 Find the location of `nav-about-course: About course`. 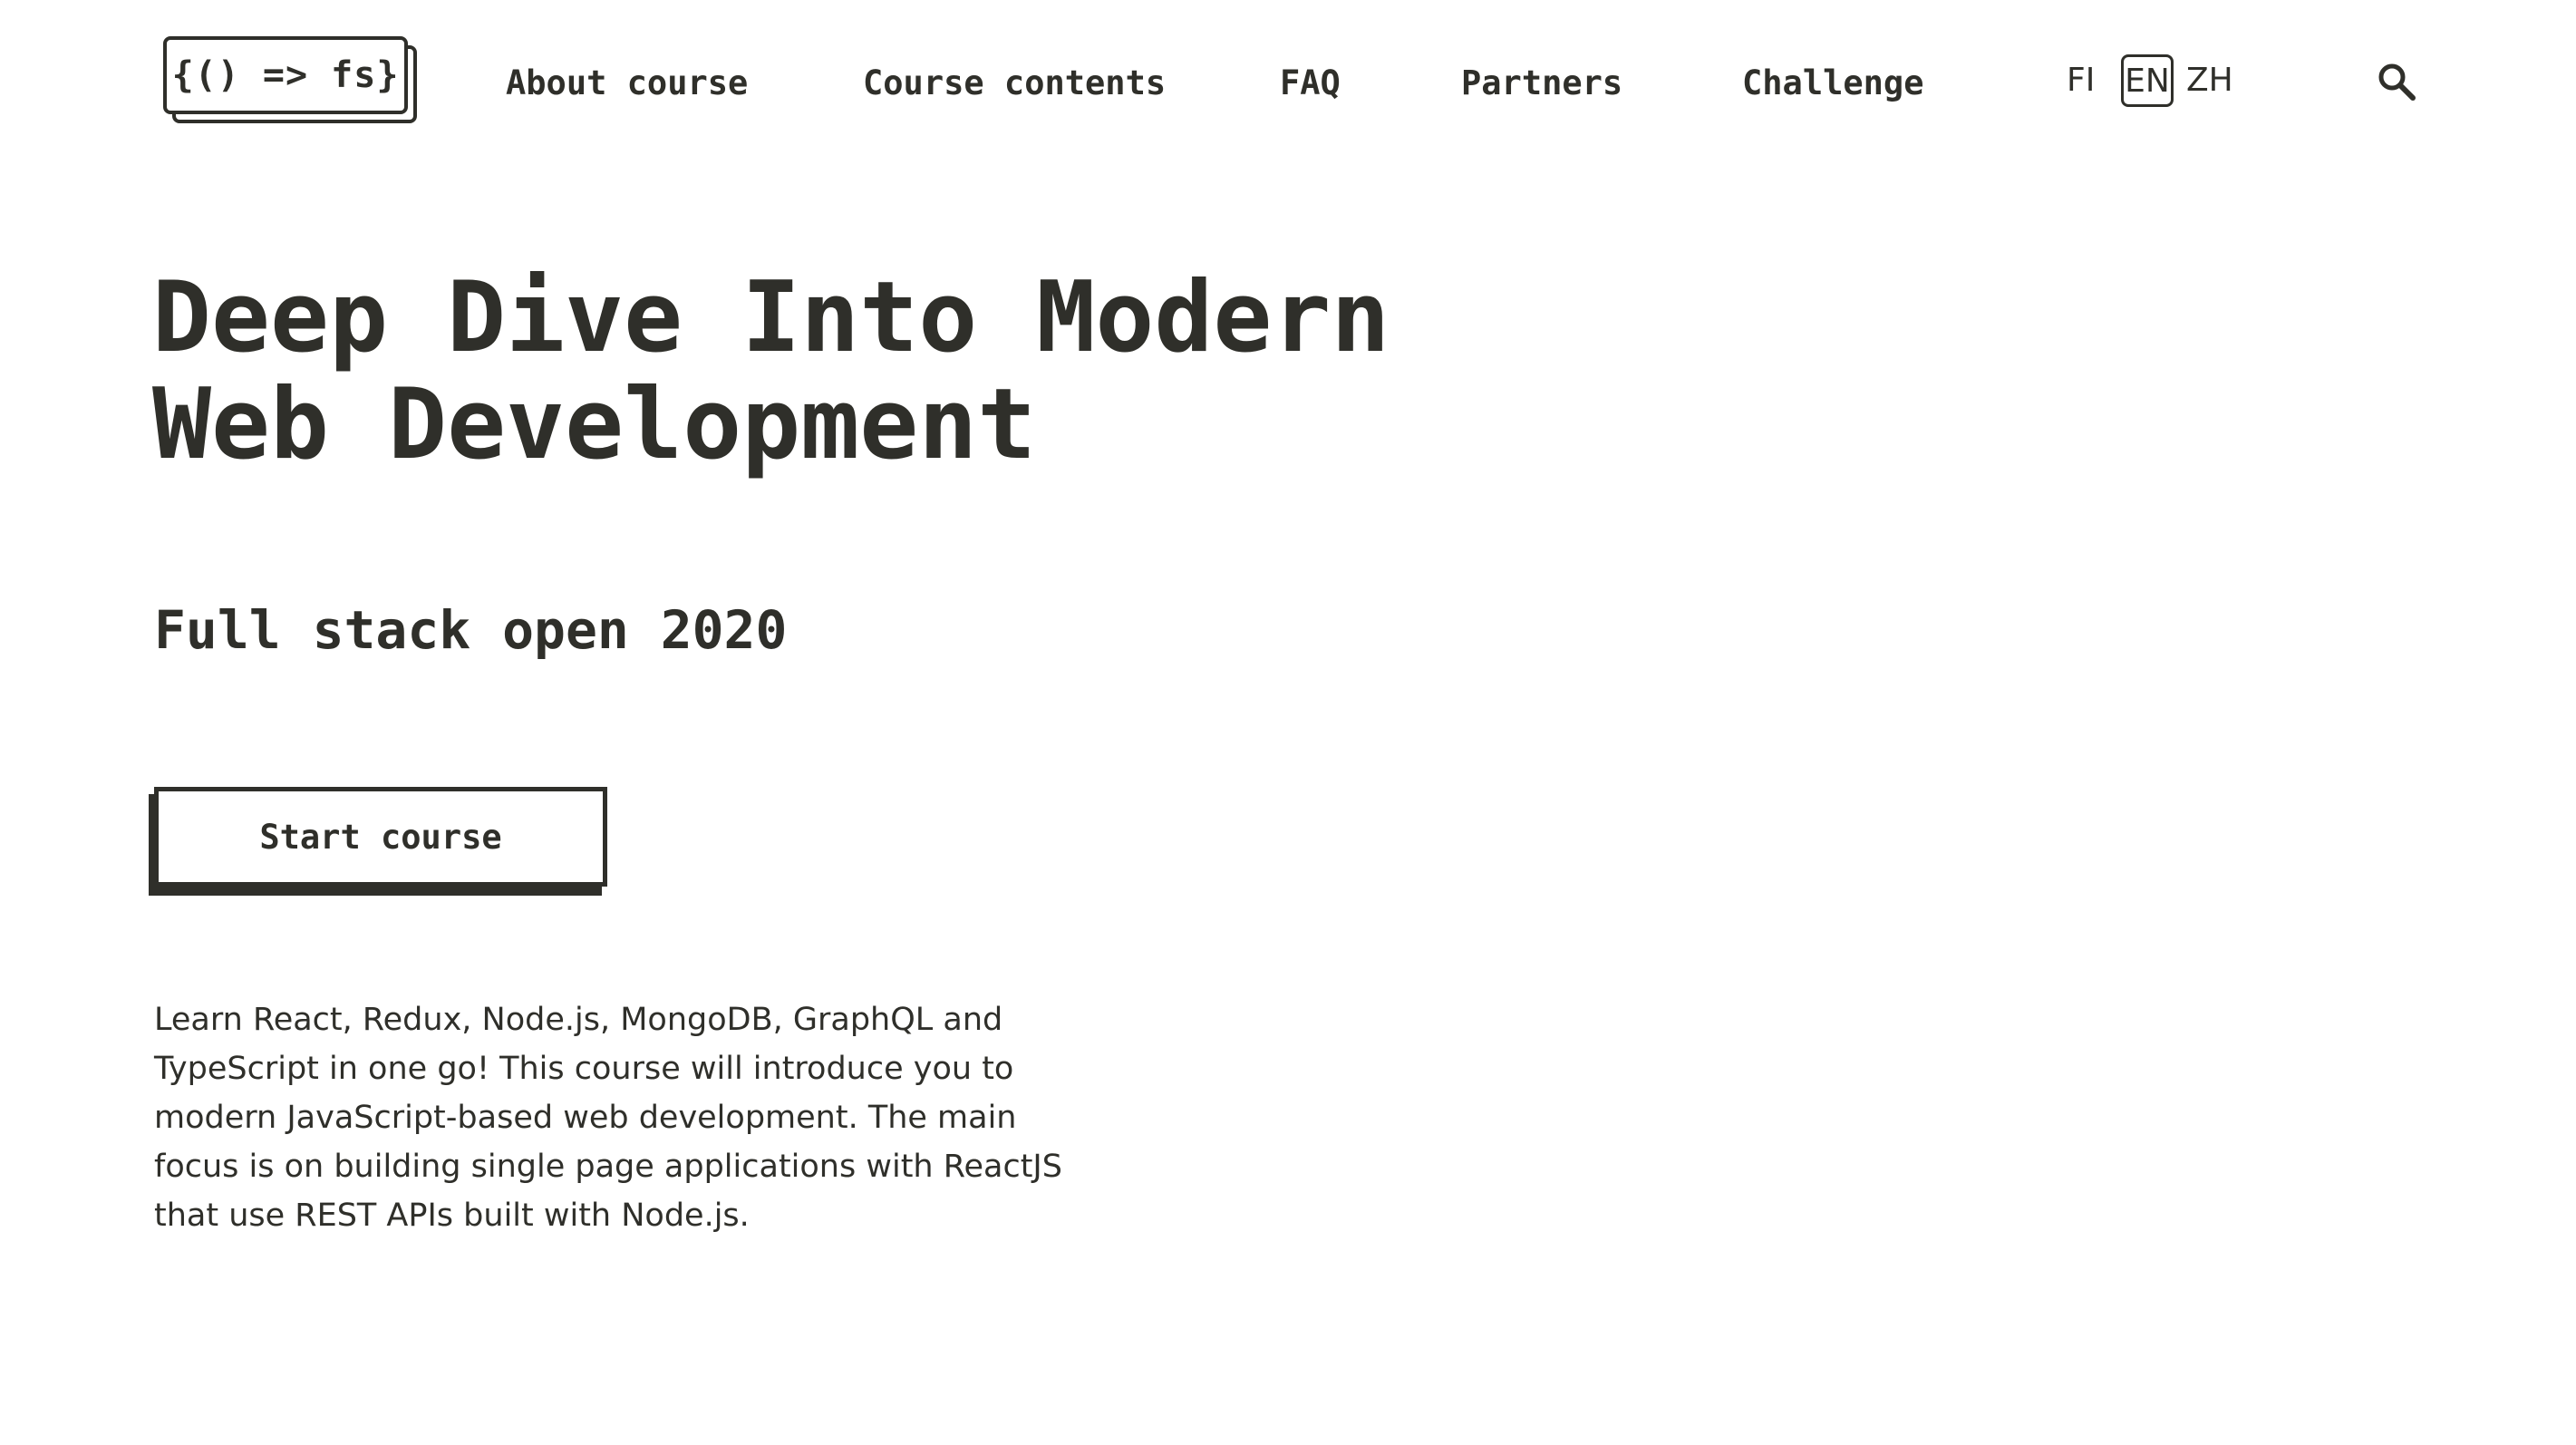

nav-about-course: About course is located at coordinates (627, 82).